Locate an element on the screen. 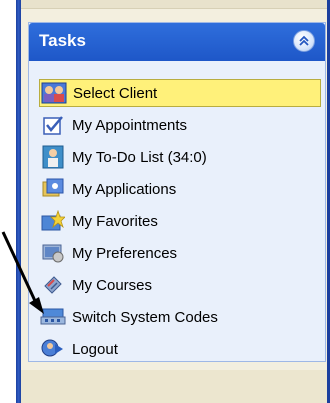 This screenshot has height=403, width=330. panel-bottom-strip is located at coordinates (174, 386).